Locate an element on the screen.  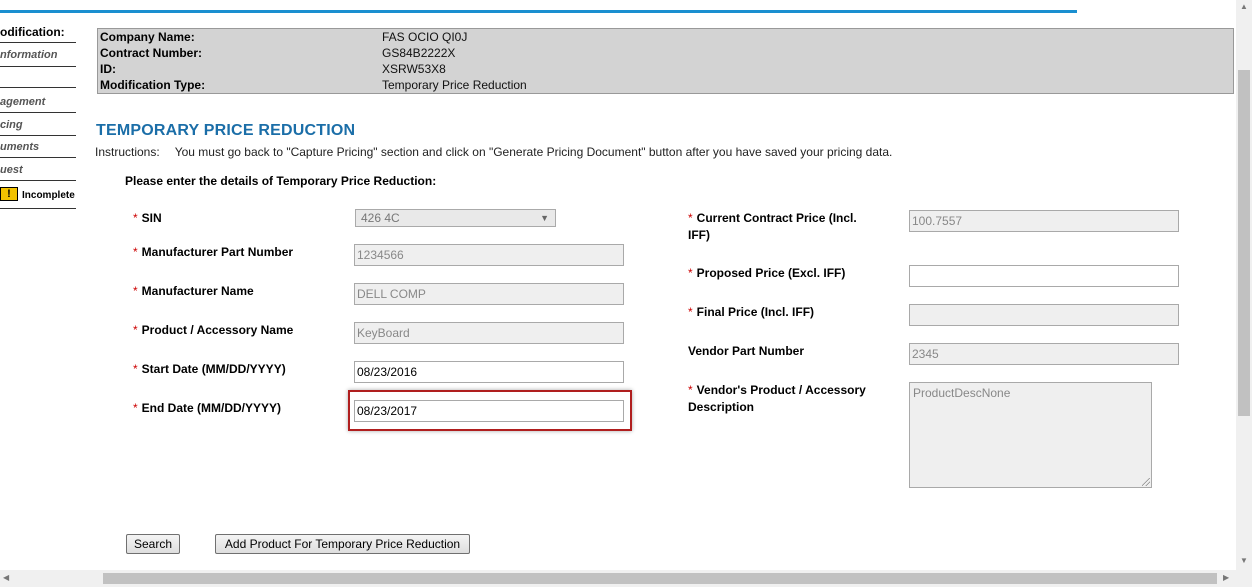
vendor-description-textarea: ProductDescNone is located at coordinates (1030, 435).